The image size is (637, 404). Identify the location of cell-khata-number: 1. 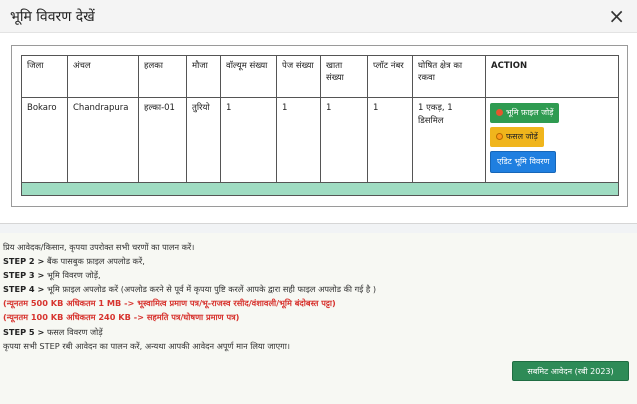
(344, 140).